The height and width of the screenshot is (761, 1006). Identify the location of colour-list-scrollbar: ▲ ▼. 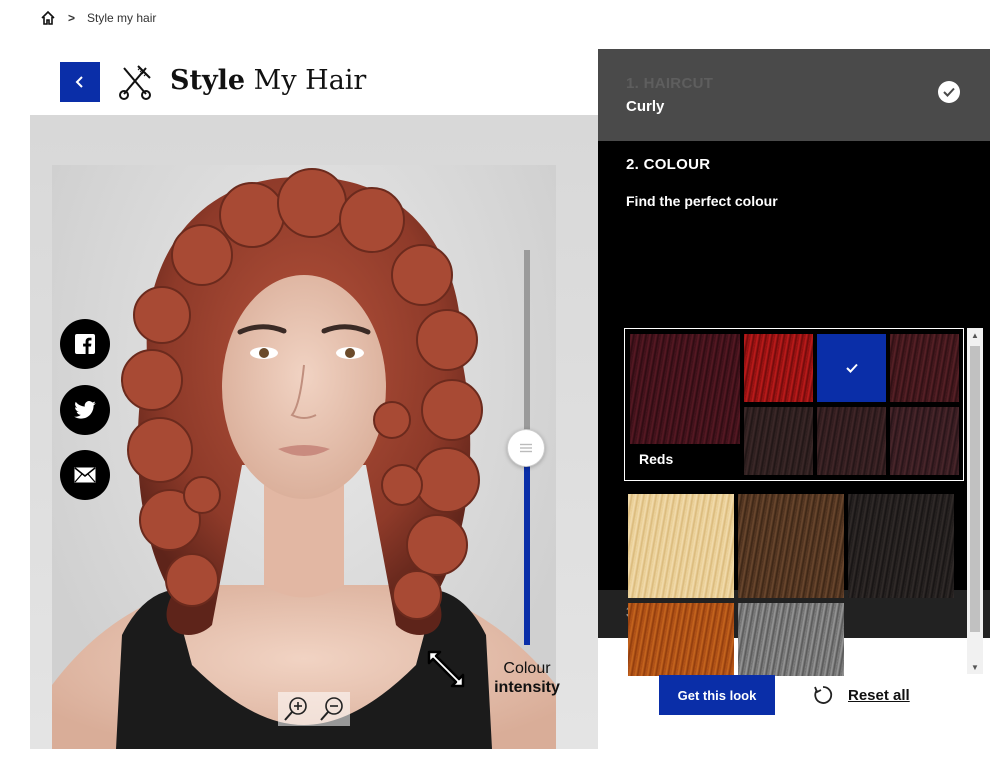
(975, 501).